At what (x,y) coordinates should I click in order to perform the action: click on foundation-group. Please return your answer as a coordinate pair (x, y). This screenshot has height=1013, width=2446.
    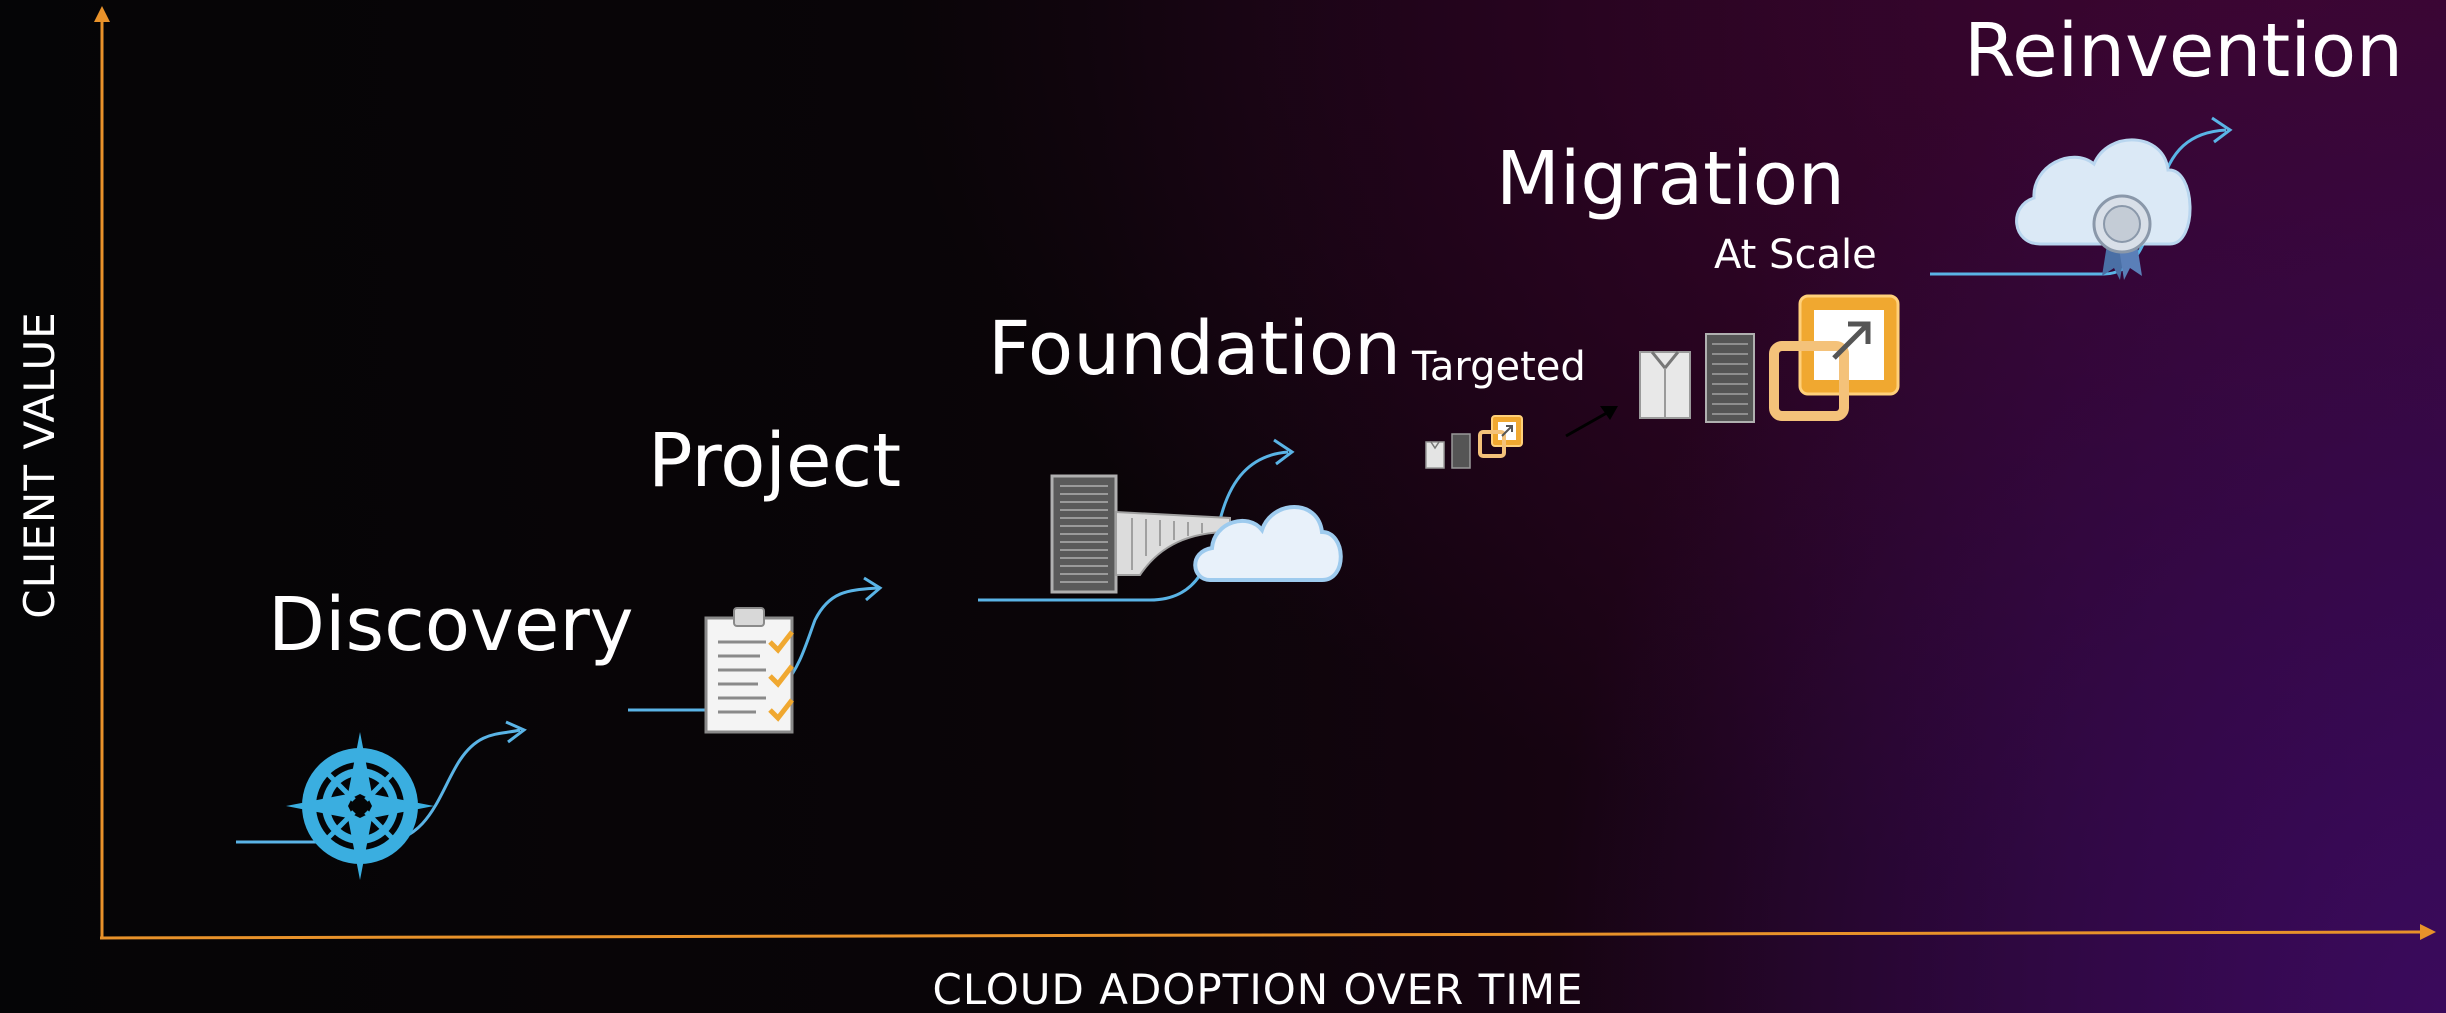
    Looking at the image, I should click on (1160, 520).